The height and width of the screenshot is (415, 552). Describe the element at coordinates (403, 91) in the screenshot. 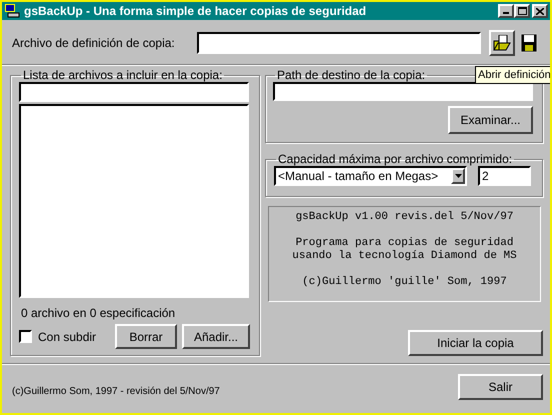

I see `destination-field` at that location.